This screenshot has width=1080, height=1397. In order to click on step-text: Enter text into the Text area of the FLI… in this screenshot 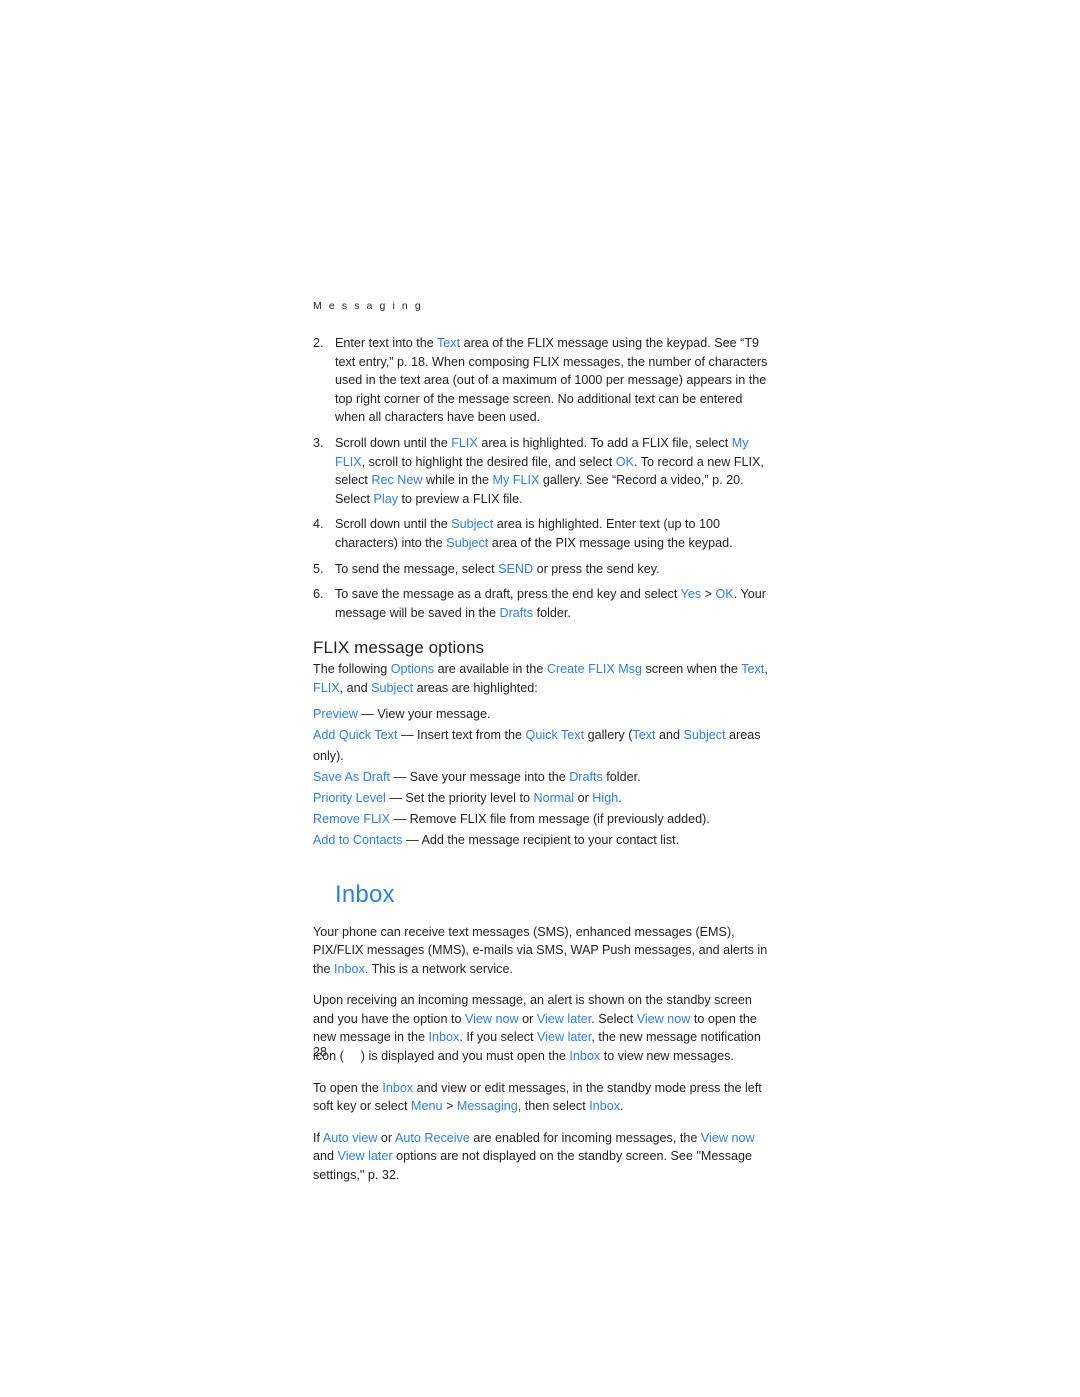, I will do `click(551, 380)`.